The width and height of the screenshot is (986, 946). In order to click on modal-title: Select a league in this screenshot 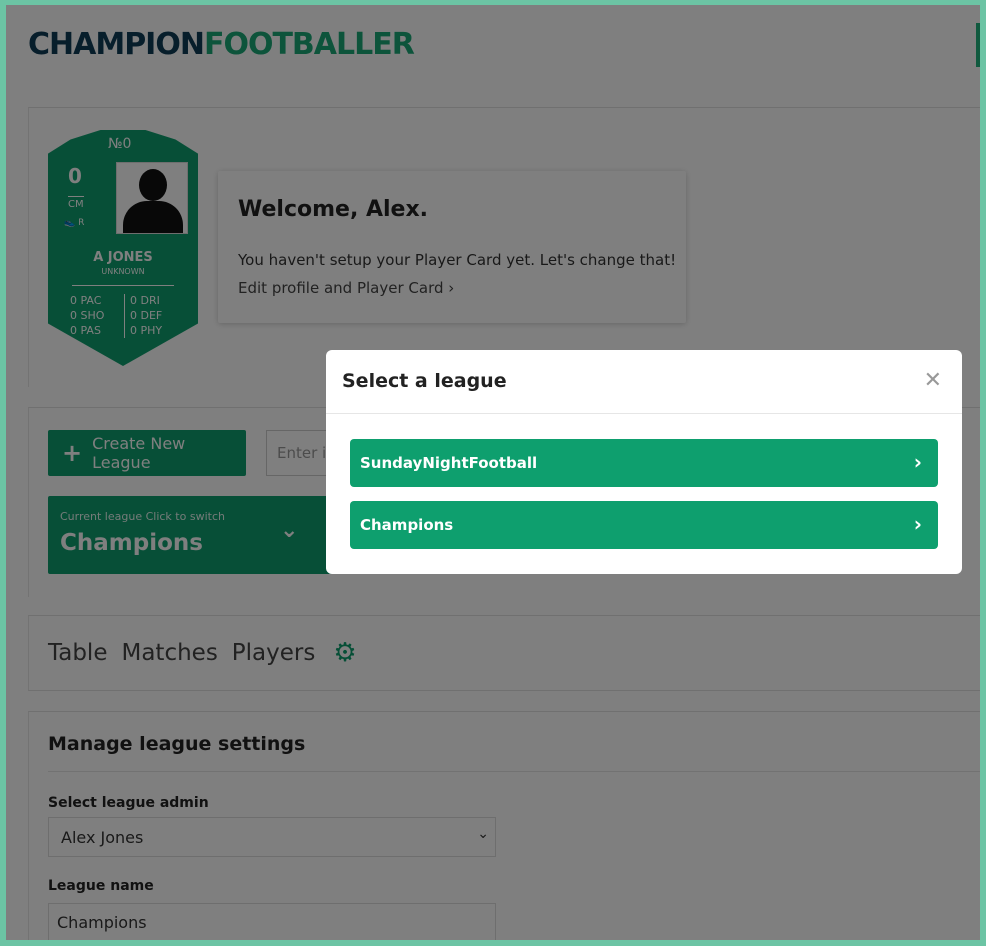, I will do `click(424, 381)`.